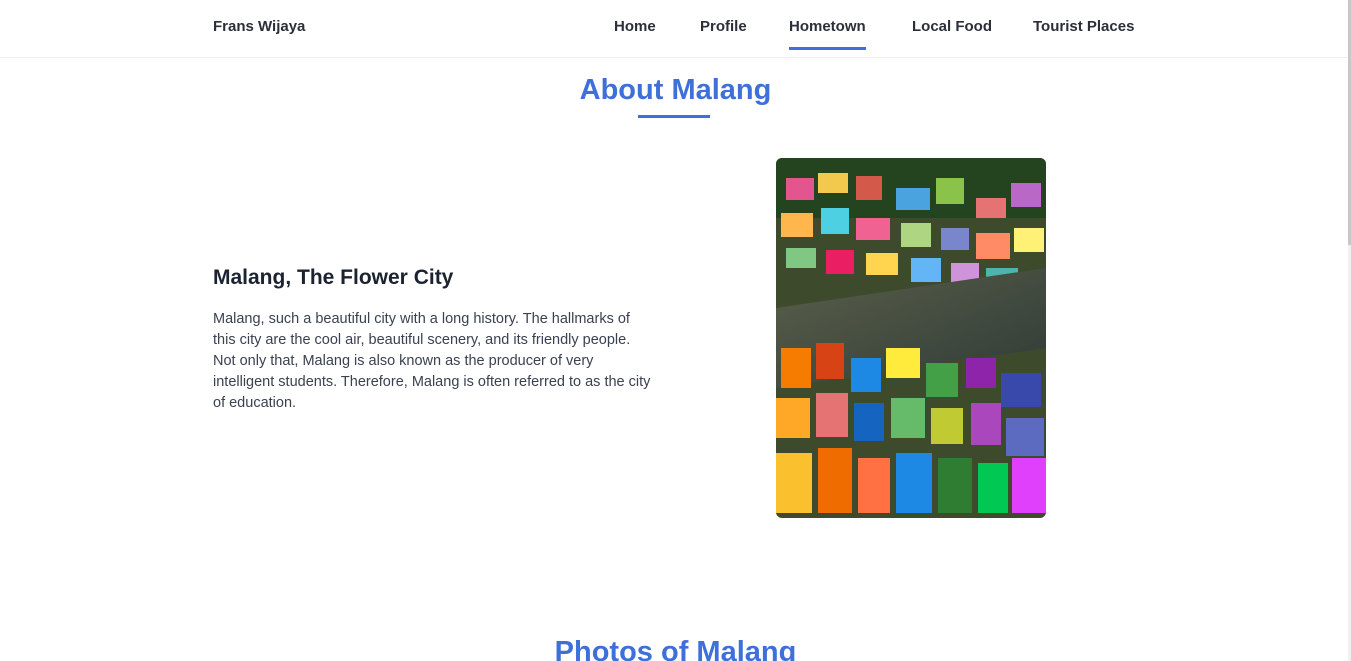 The width and height of the screenshot is (1351, 661). I want to click on nav-item-home: Home, so click(635, 34).